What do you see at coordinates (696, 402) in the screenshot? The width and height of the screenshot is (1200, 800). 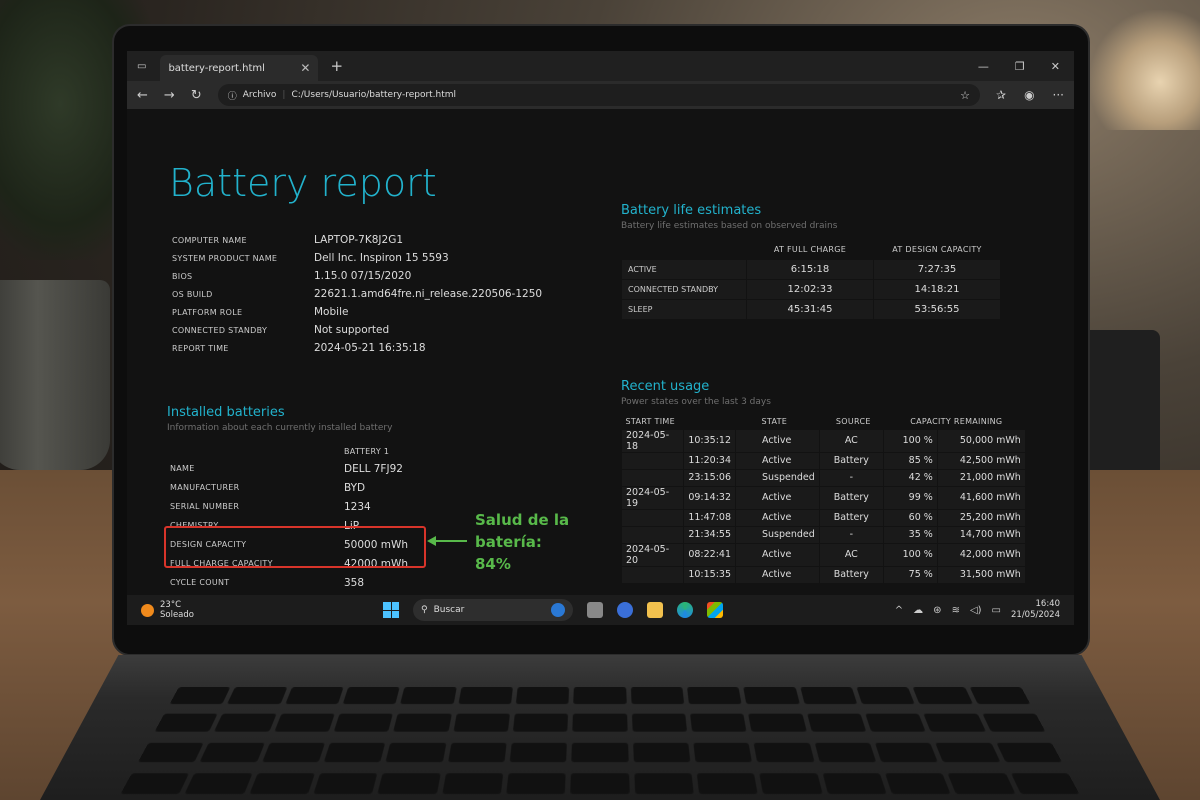 I see `recent-usage-subheading: Power states over the last 3 days` at bounding box center [696, 402].